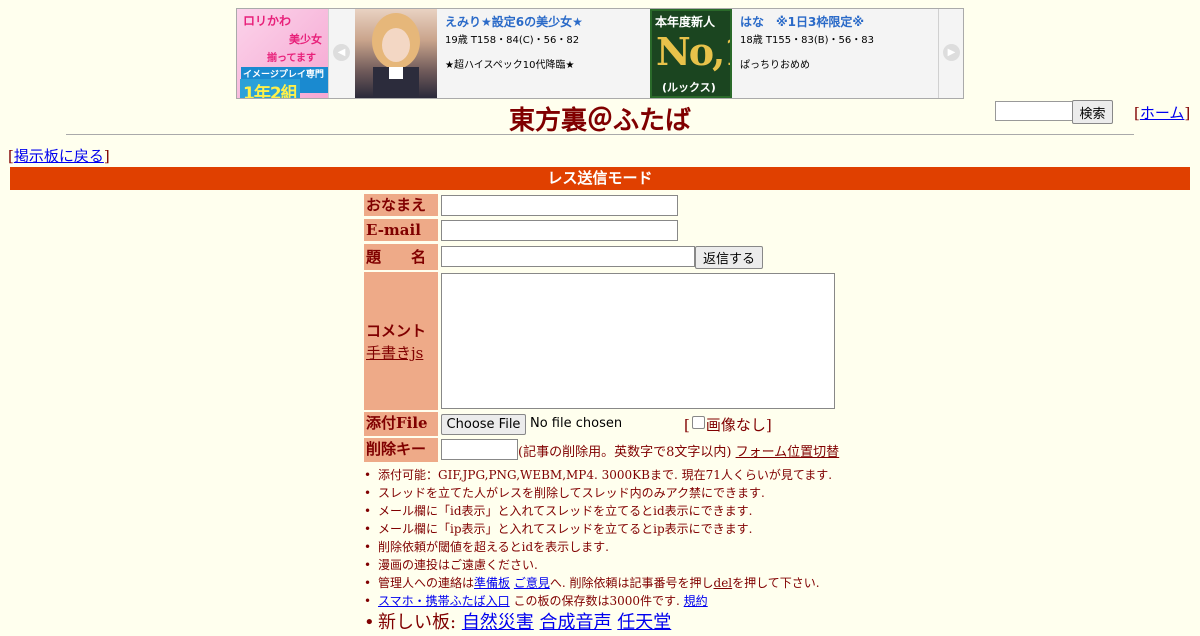  I want to click on ad-stats: 18歳 T155・83(B)・56・83, so click(807, 40).